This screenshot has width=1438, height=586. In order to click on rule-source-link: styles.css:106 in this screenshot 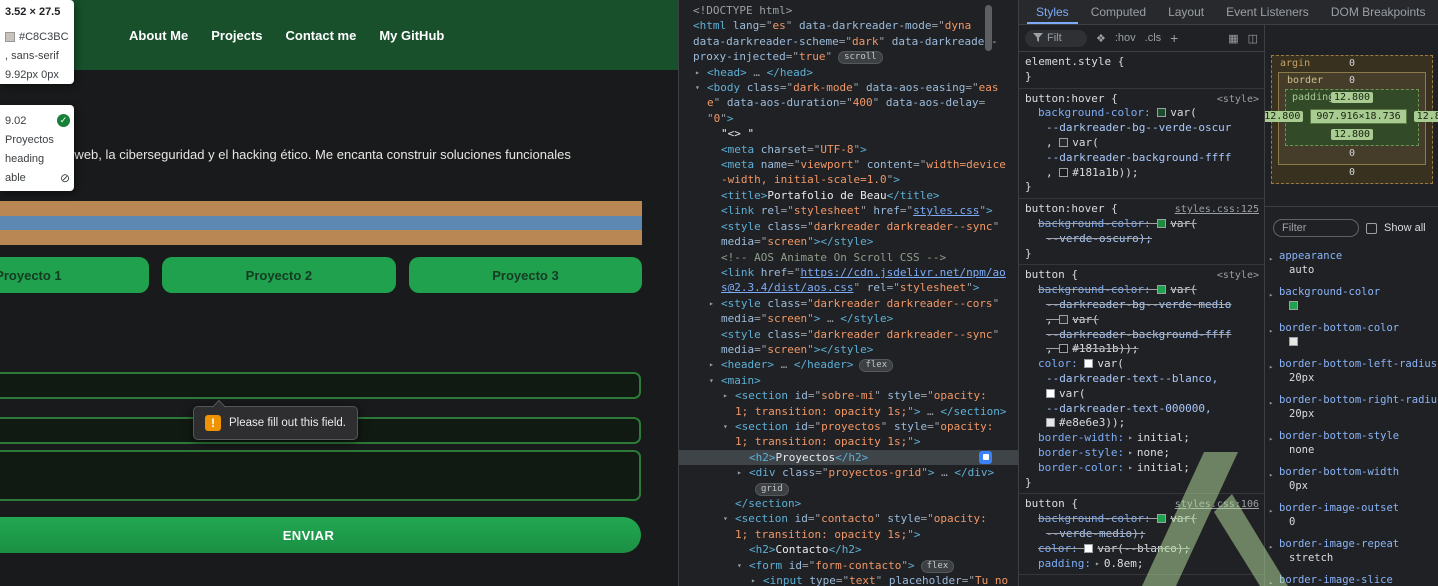, I will do `click(1217, 505)`.